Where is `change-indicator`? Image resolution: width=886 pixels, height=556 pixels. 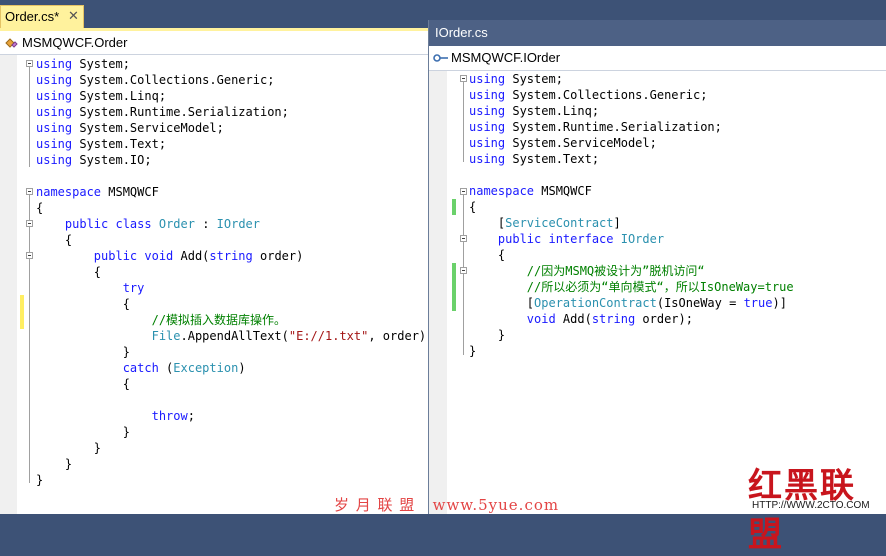
change-indicator is located at coordinates (454, 207).